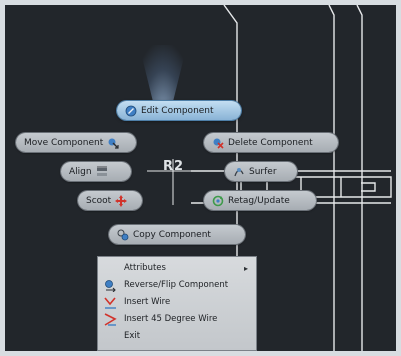  Describe the element at coordinates (132, 336) in the screenshot. I see `menu-item-label: Exit` at that location.